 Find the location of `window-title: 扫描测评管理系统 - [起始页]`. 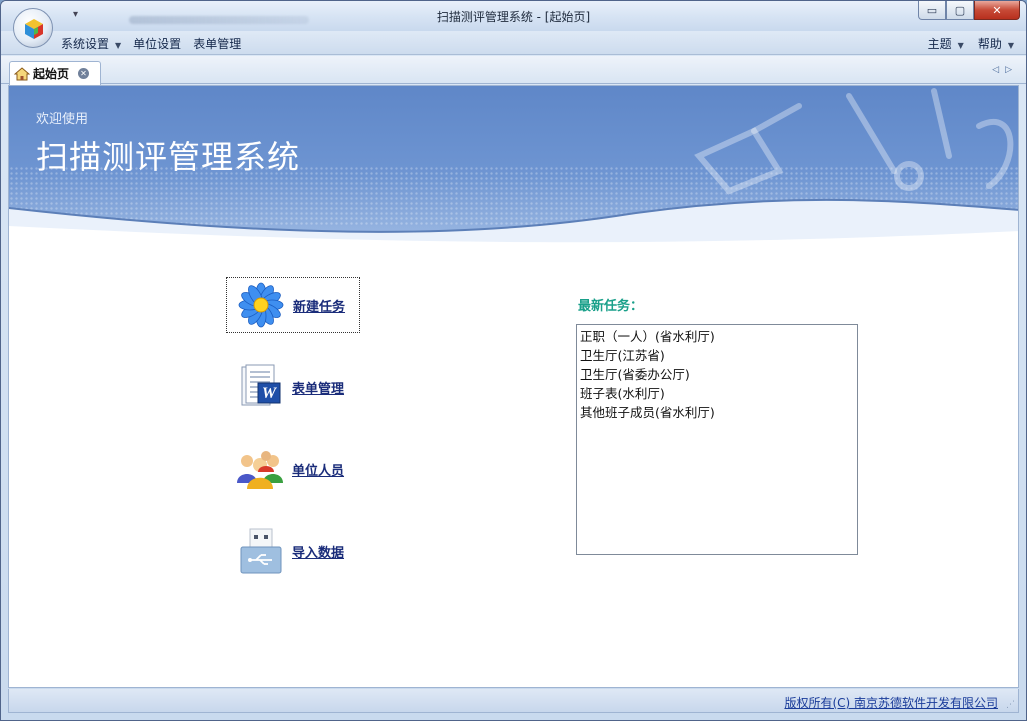

window-title: 扫描测评管理系统 - [起始页] is located at coordinates (513, 17).